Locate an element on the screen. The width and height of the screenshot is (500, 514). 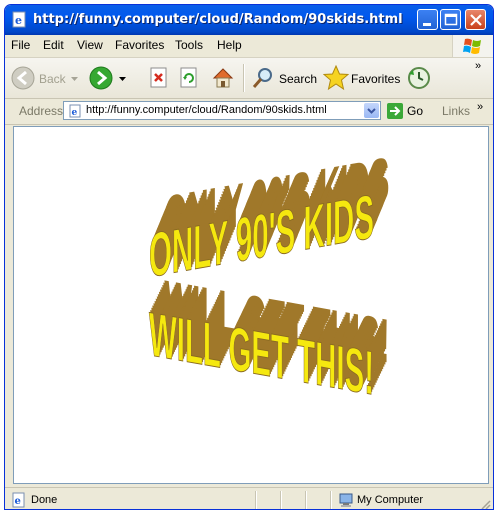
standard-toolbar: Back Search Favorites » is located at coordinates (249, 78).